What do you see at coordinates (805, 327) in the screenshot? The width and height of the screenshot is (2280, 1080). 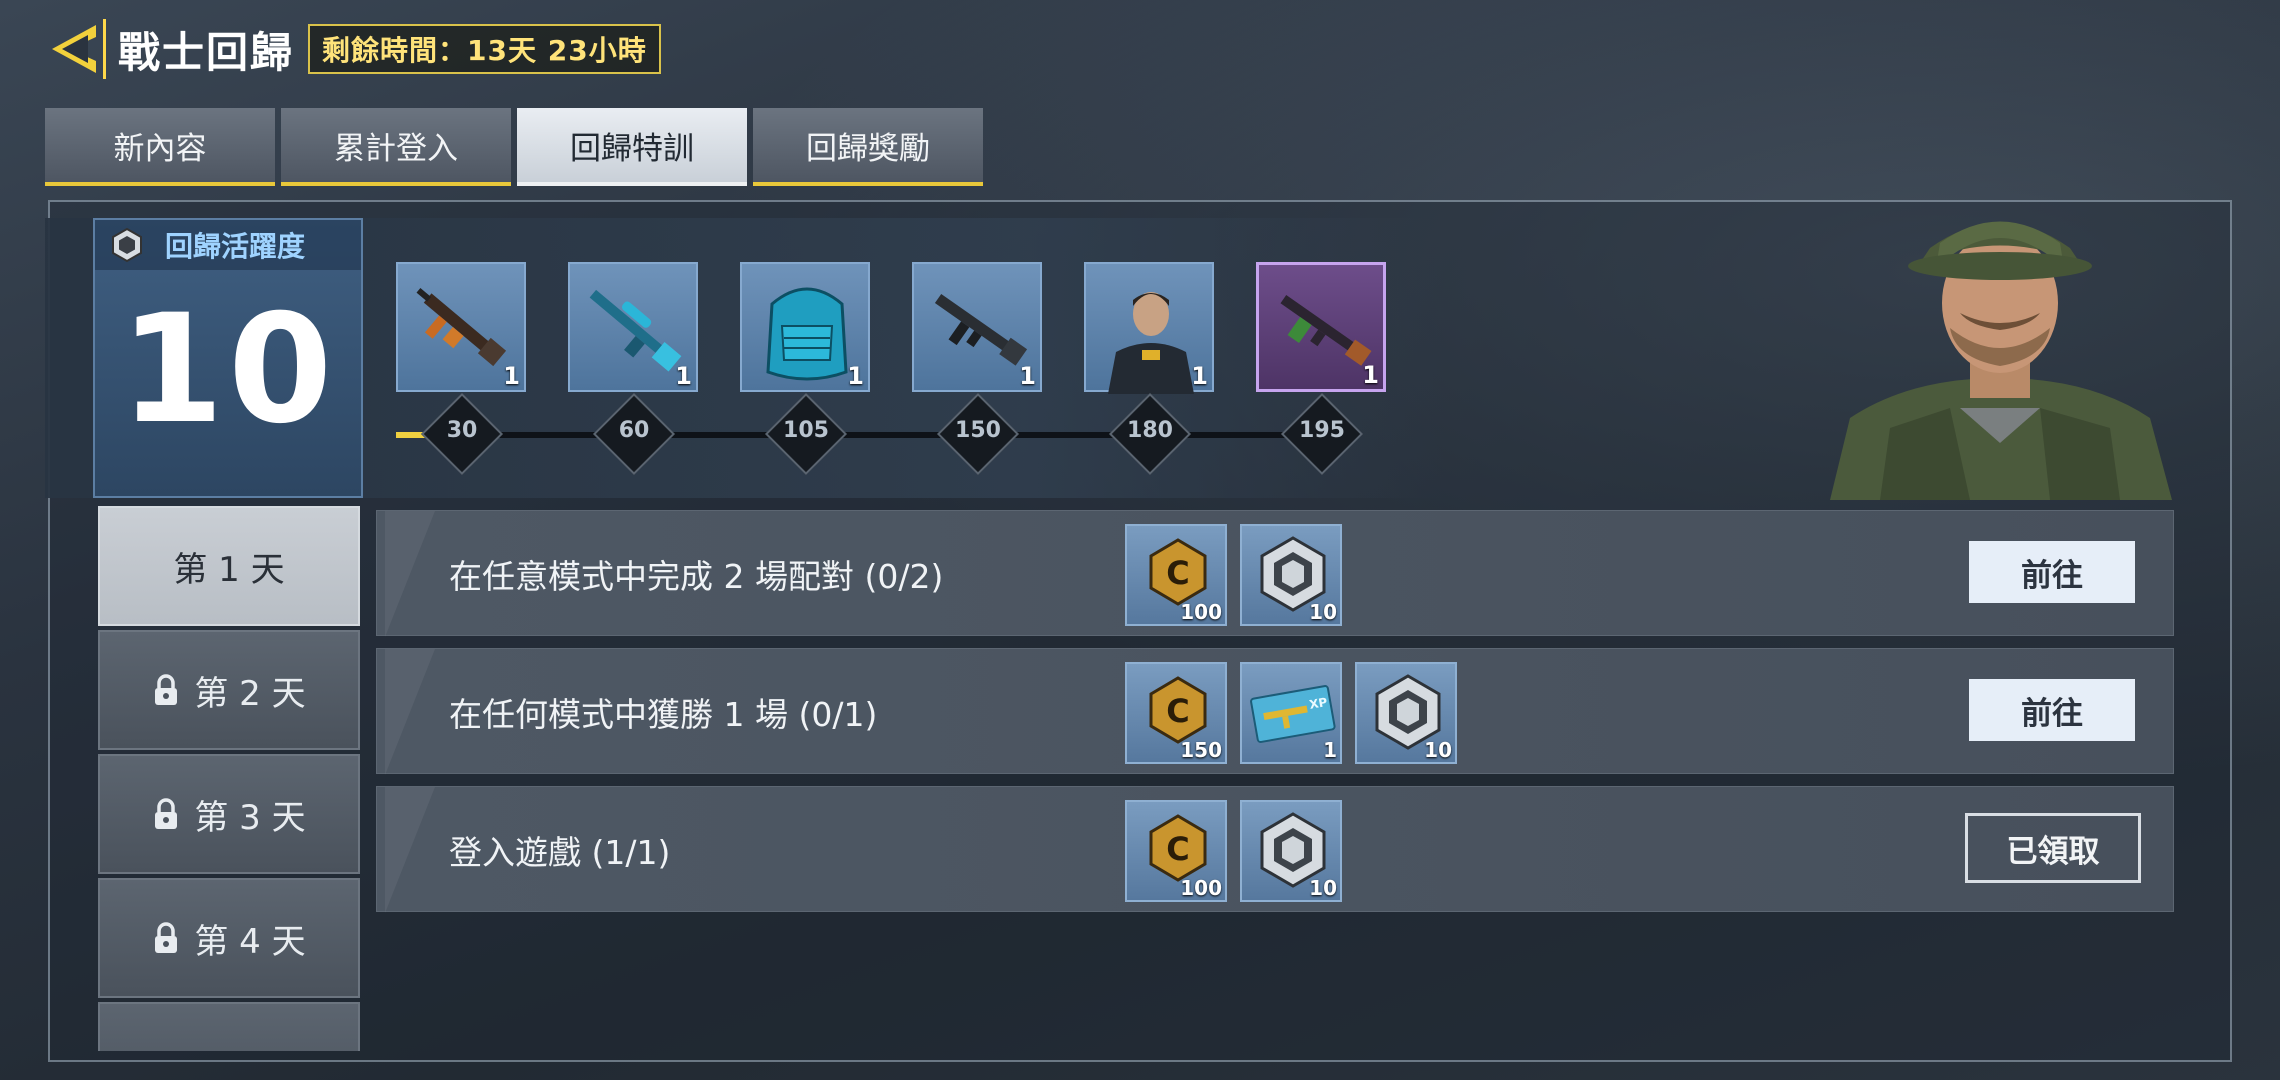 I see `milestone-reward-3: 1` at bounding box center [805, 327].